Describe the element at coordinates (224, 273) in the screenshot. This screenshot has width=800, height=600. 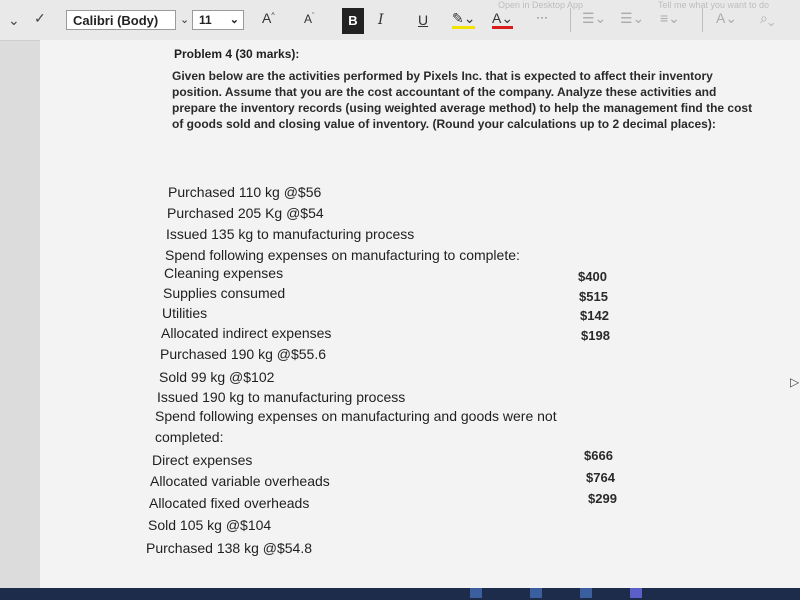
I see `list-item: Cleaning expenses` at that location.